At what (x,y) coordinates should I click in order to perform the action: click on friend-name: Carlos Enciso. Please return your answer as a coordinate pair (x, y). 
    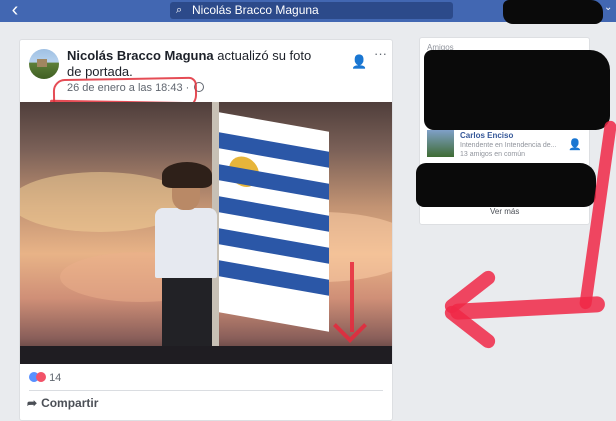
    Looking at the image, I should click on (486, 135).